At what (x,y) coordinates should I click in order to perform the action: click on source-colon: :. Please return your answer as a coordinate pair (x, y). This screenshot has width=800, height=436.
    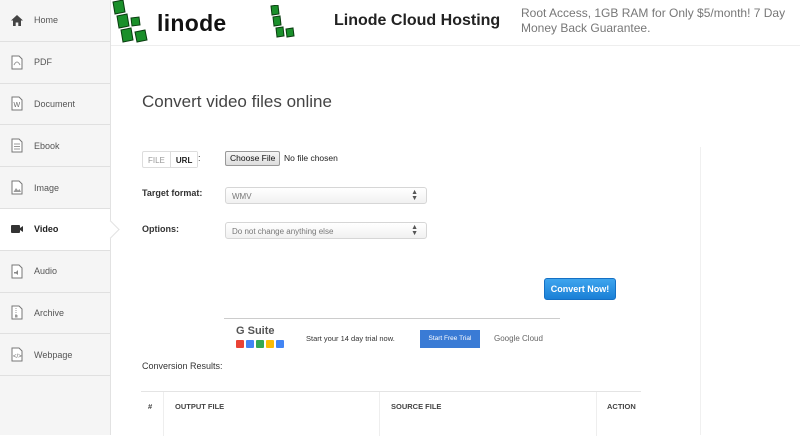
    Looking at the image, I should click on (199, 158).